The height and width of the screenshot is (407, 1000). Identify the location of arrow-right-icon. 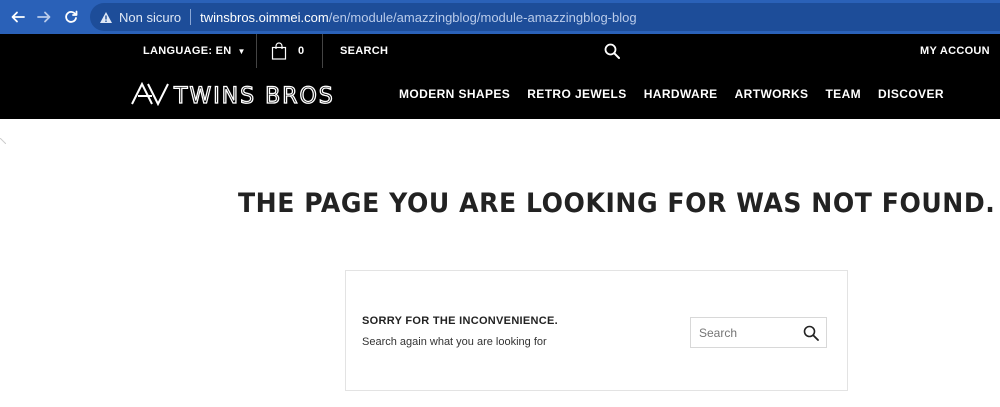
(44, 17).